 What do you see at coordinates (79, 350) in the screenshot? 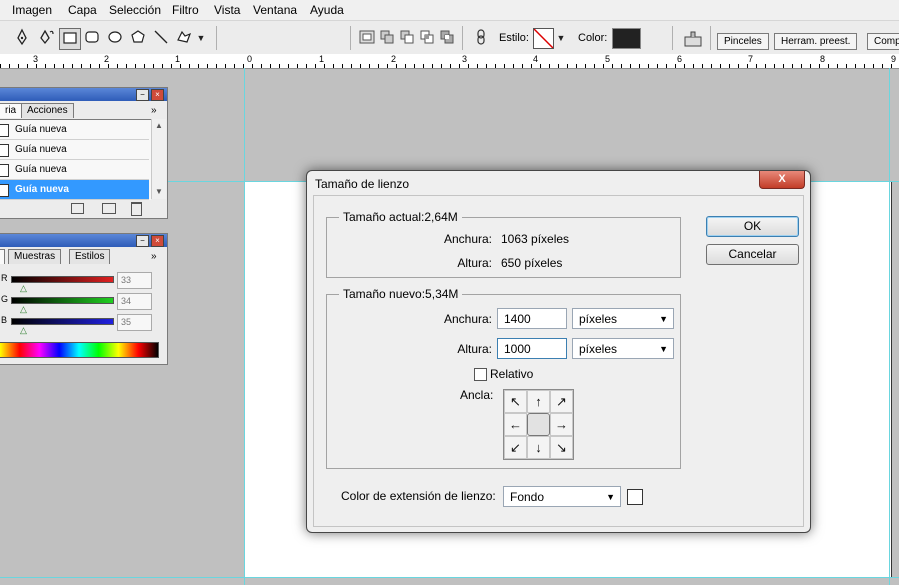
I see `color-spectrum` at bounding box center [79, 350].